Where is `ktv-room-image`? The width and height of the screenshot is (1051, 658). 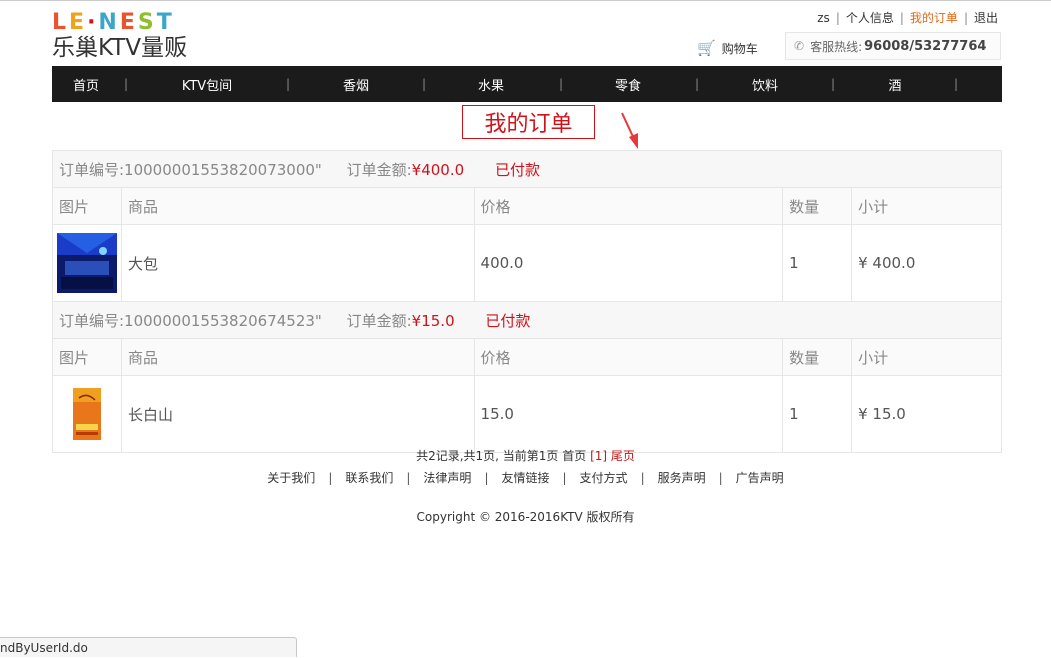
ktv-room-image is located at coordinates (87, 263).